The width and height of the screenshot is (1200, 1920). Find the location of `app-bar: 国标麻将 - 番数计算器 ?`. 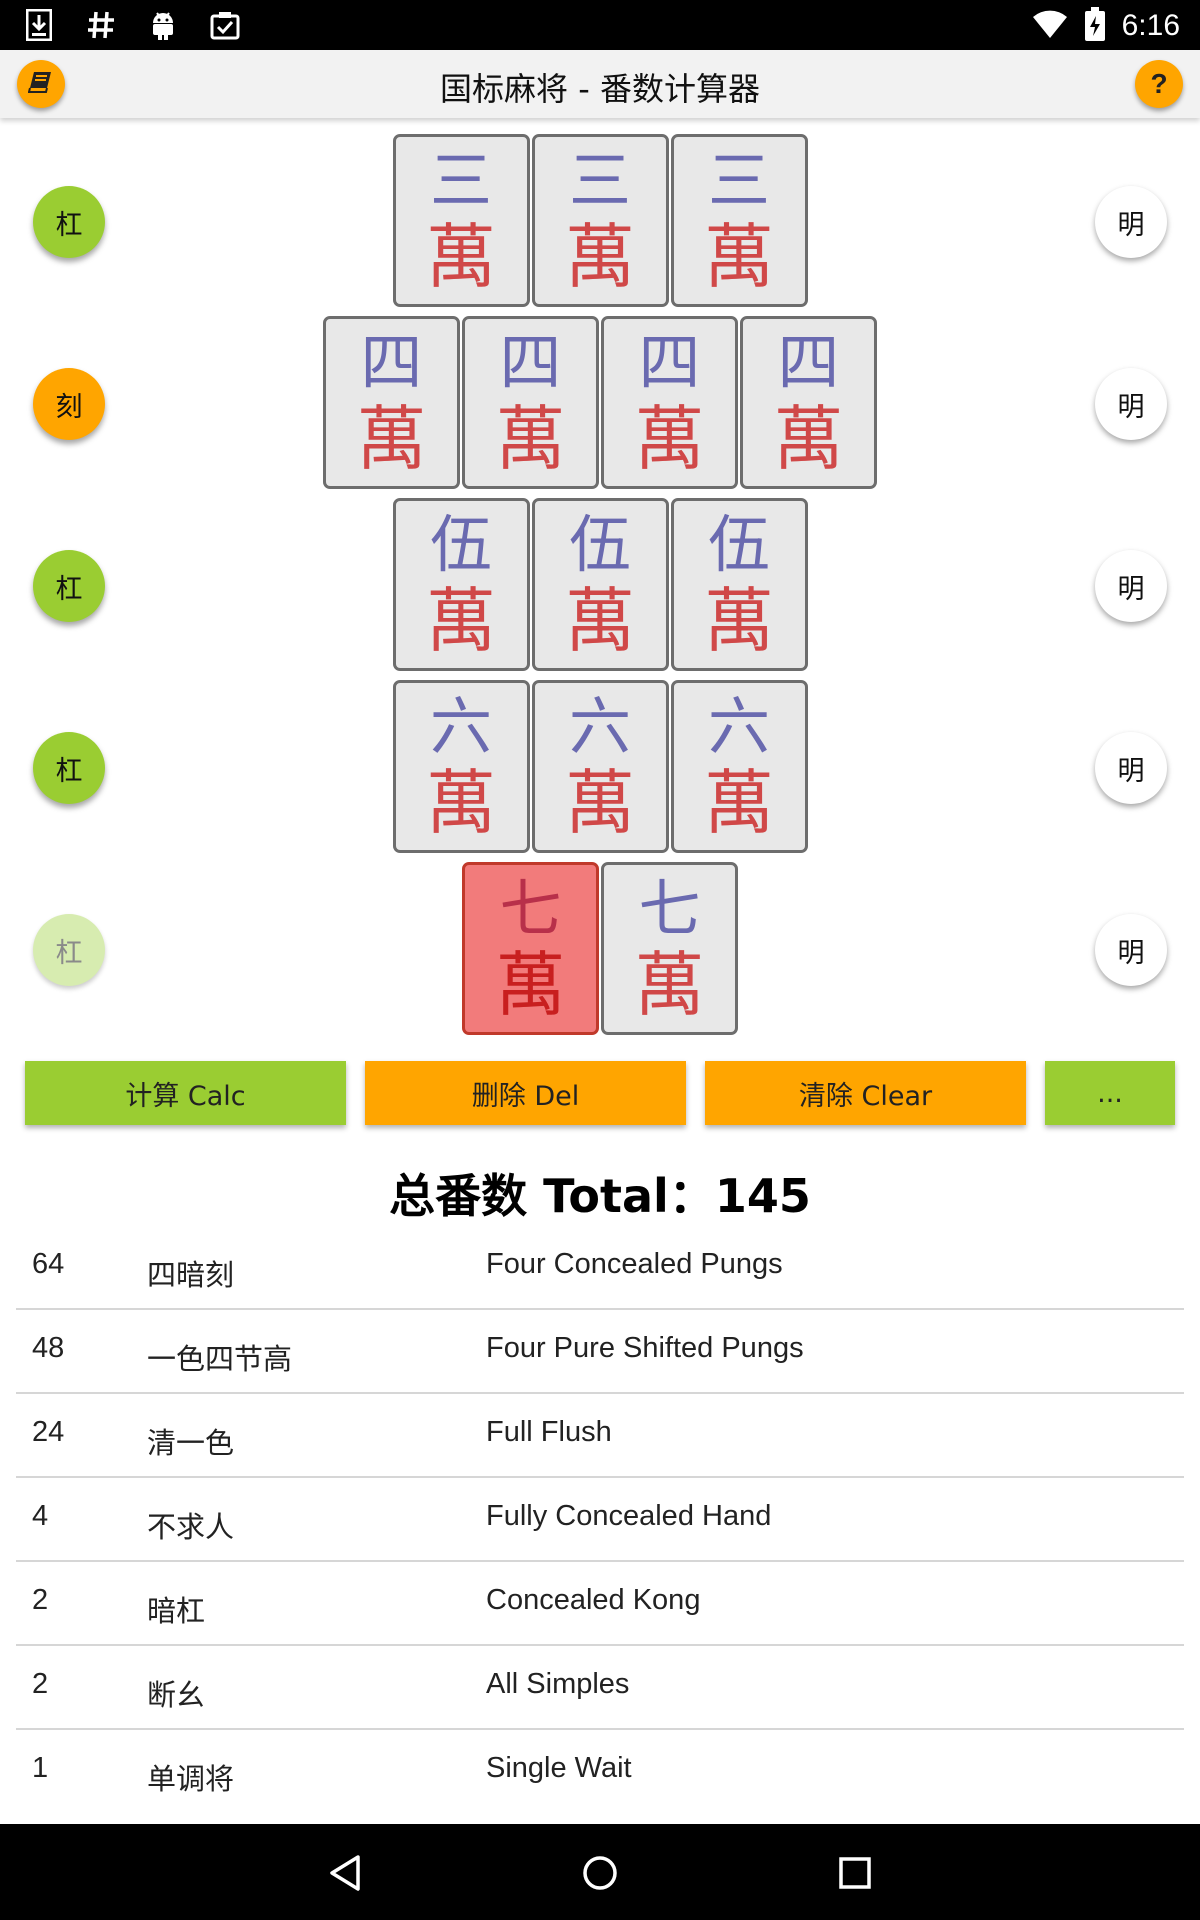

app-bar: 国标麻将 - 番数计算器 ? is located at coordinates (600, 84).